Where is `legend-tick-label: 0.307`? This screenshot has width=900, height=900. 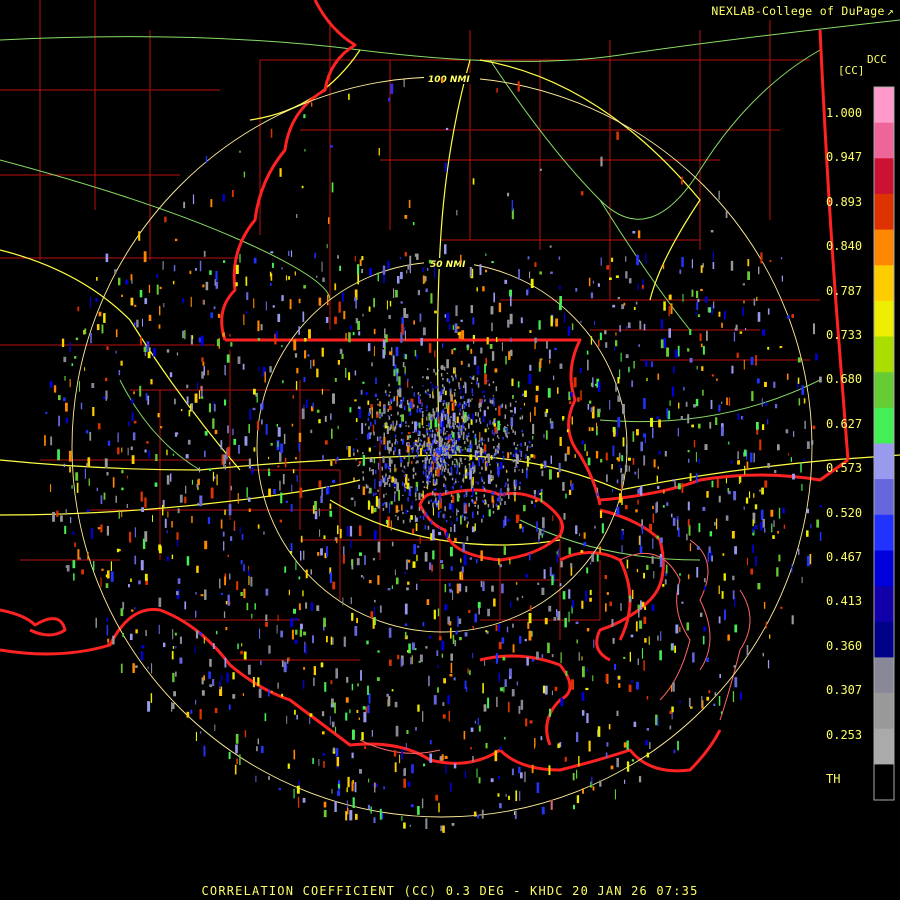
legend-tick-label: 0.307 is located at coordinates (844, 690).